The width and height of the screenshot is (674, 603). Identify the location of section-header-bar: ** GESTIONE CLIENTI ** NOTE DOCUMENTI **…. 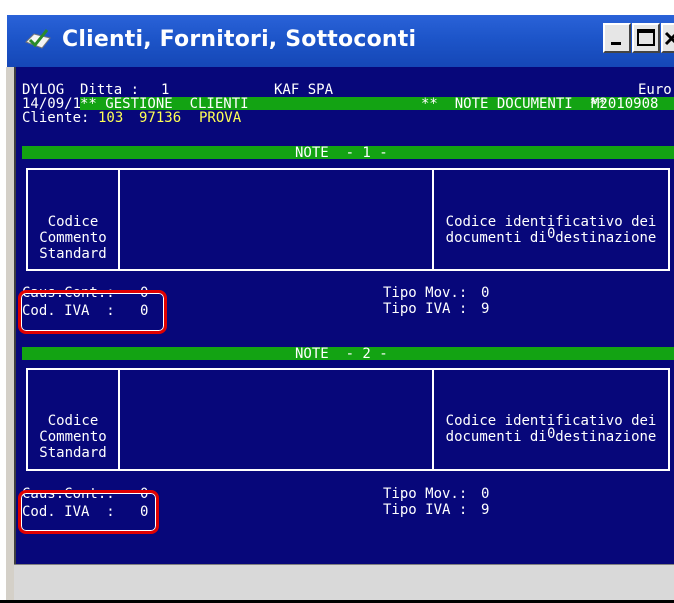
(377, 104).